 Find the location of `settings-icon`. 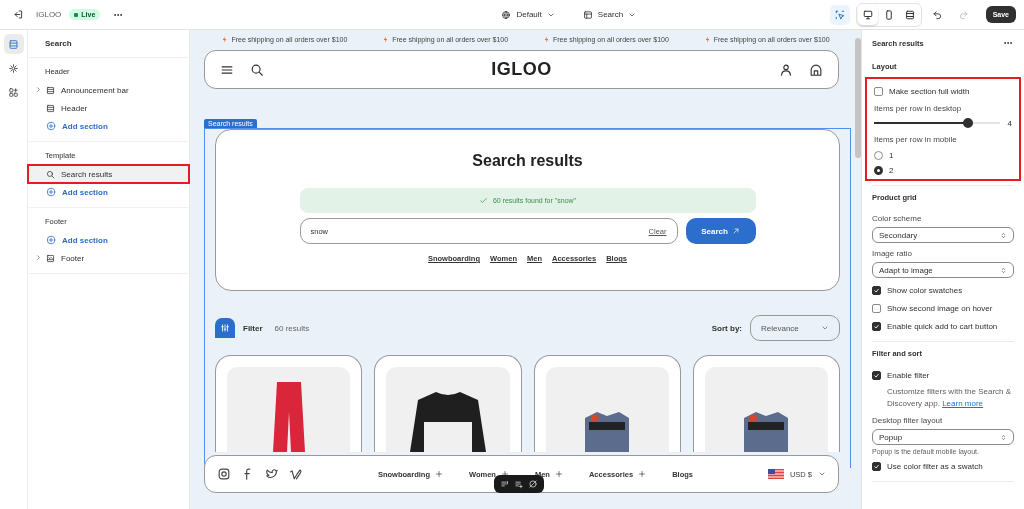

settings-icon is located at coordinates (13, 68).